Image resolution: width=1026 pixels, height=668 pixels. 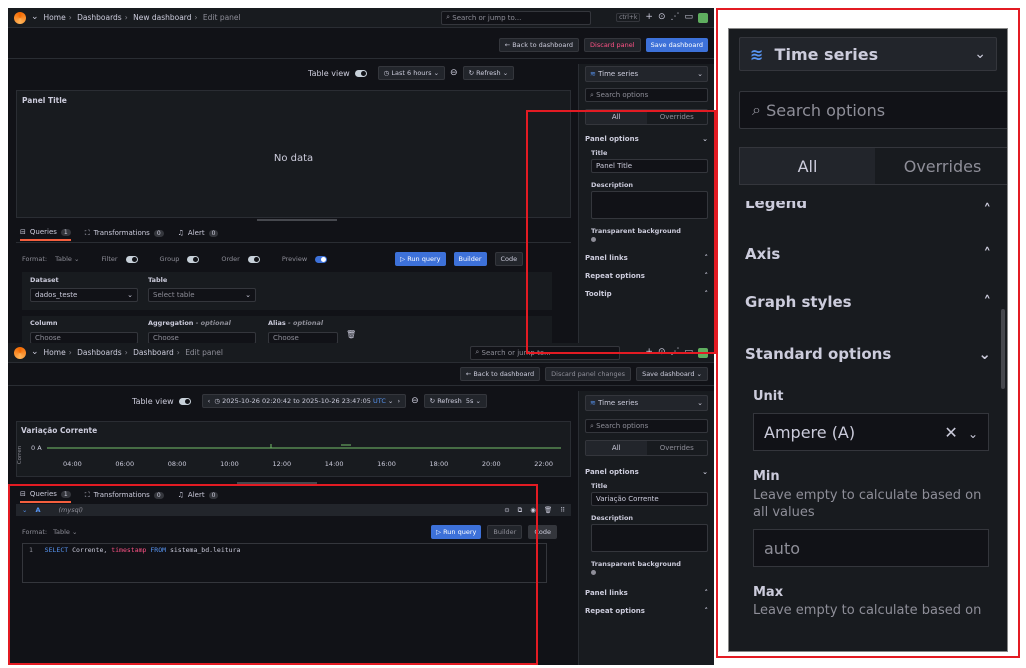 What do you see at coordinates (153, 352) in the screenshot?
I see `breadcrumb-dashboard: Dashboard` at bounding box center [153, 352].